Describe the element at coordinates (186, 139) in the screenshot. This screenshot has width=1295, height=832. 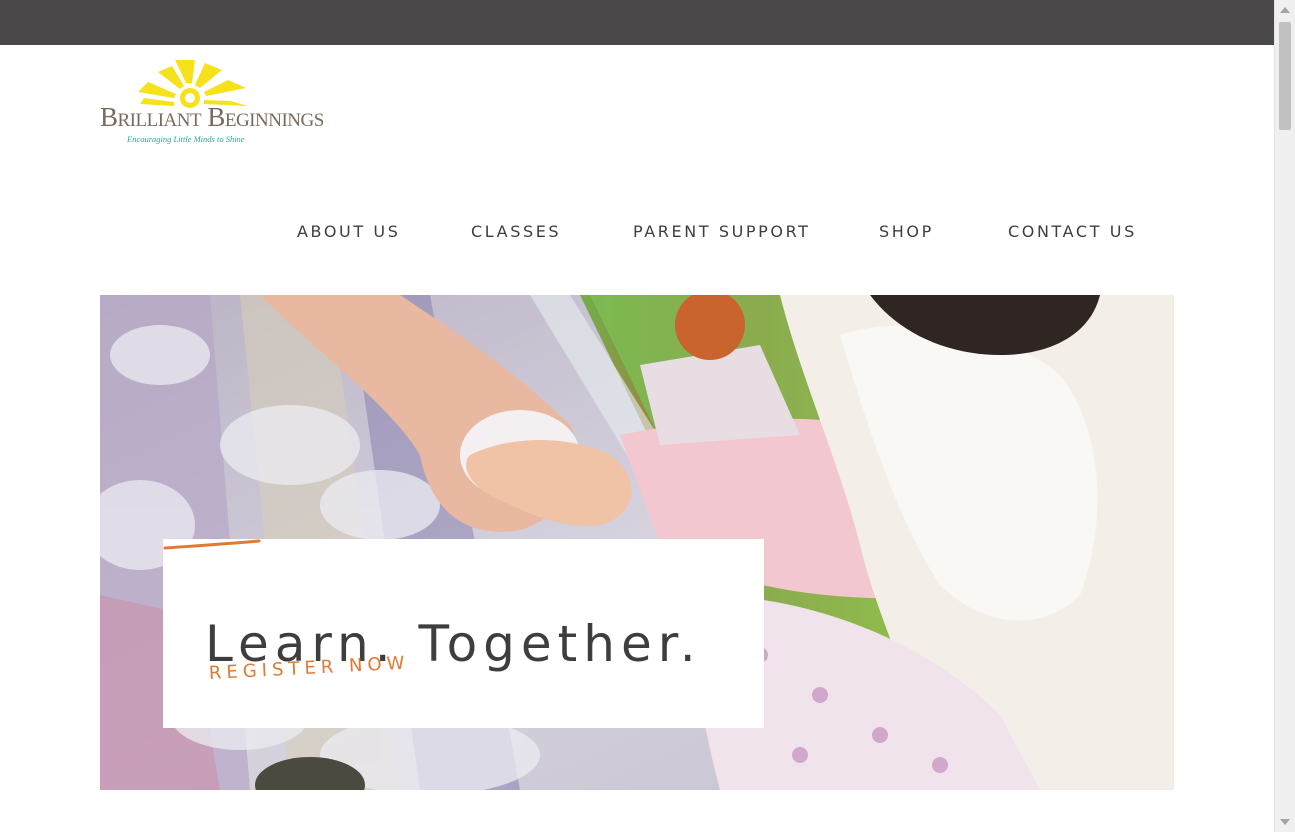
I see `logo-tagline: Encouraging Little Minds to Shine` at that location.